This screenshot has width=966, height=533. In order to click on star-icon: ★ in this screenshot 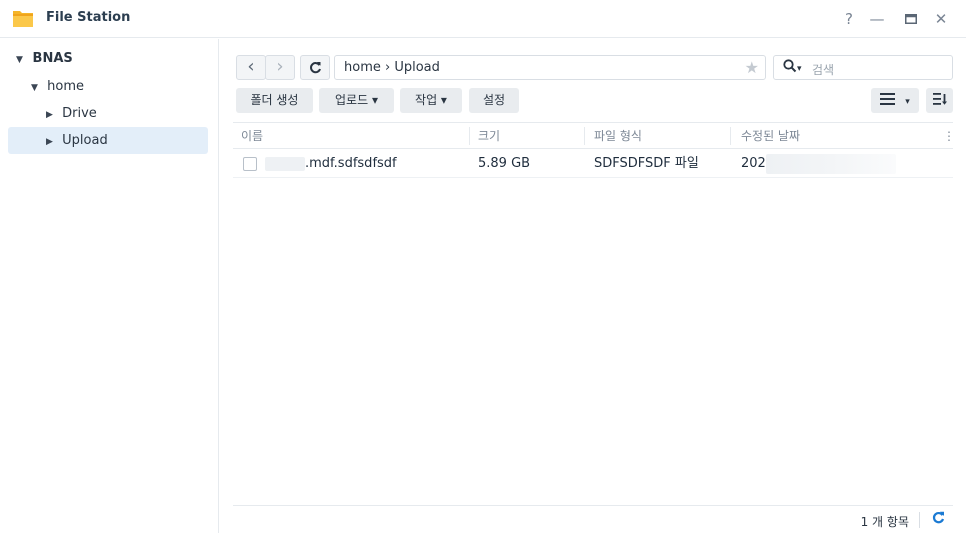, I will do `click(752, 67)`.